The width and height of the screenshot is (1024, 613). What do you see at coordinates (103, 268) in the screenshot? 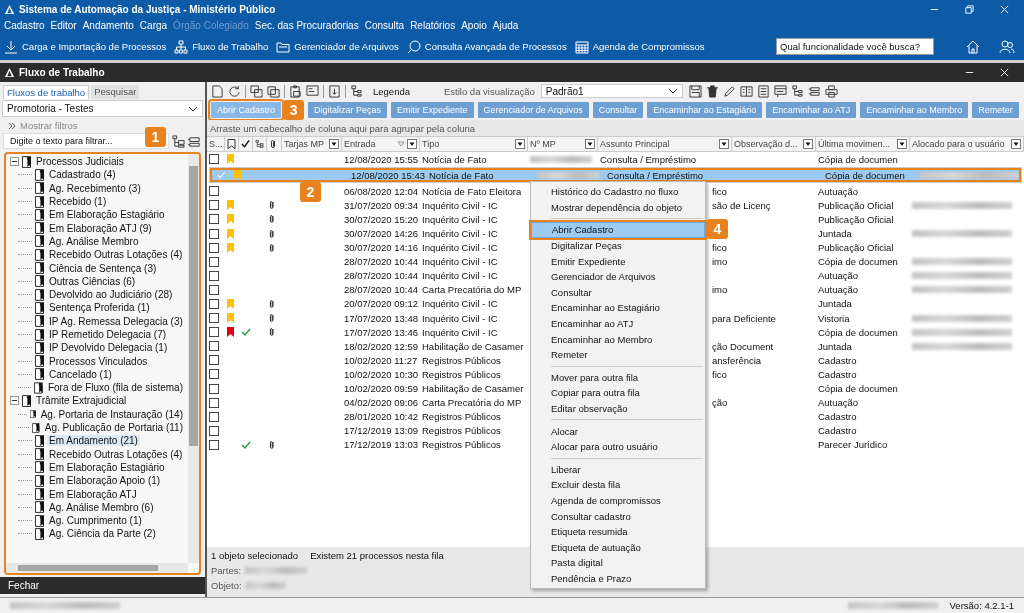
I see `tree-item: Ciência de Sentença (3)` at bounding box center [103, 268].